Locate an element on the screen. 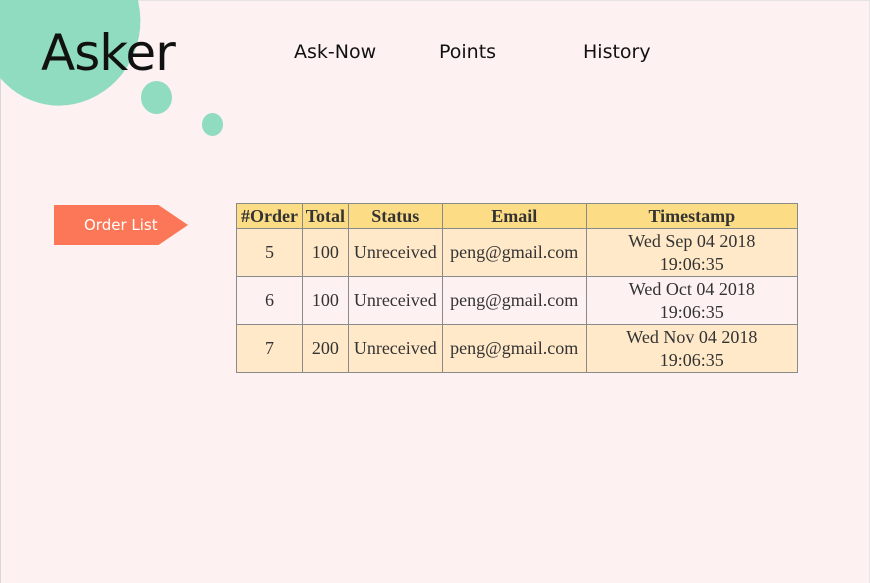  column-header-order: #Order is located at coordinates (269, 216).